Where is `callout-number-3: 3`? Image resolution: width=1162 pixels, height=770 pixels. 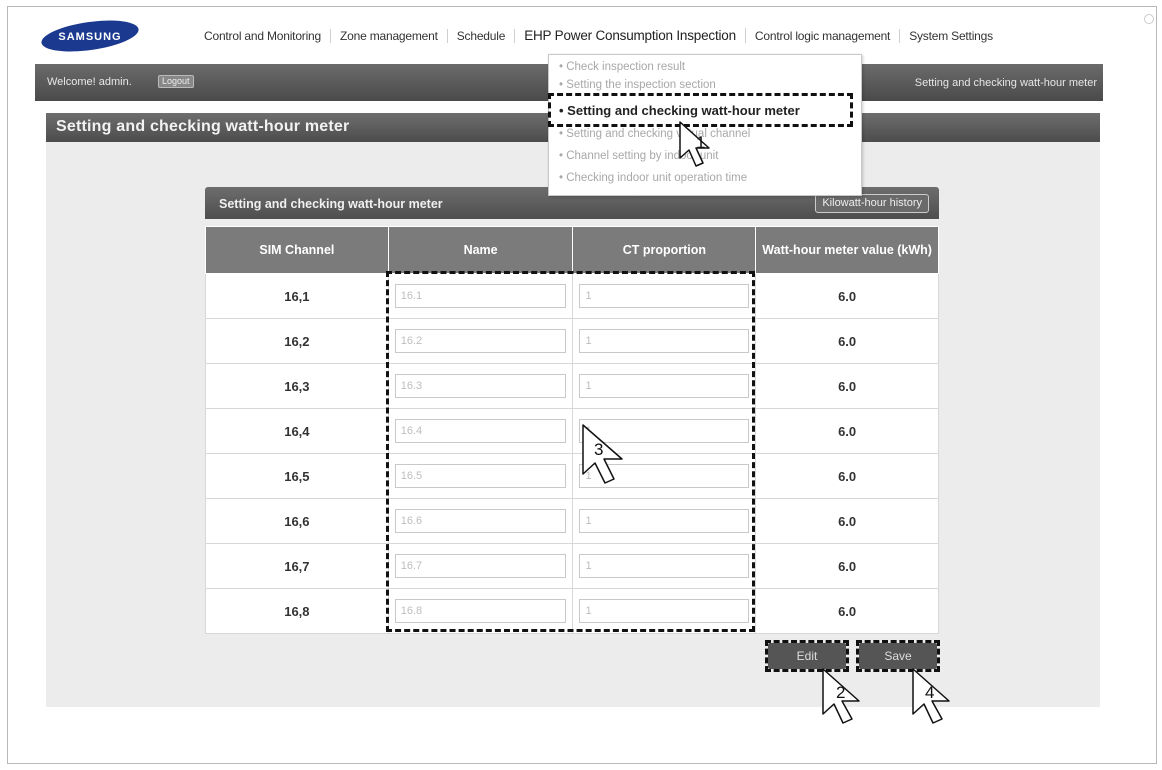 callout-number-3: 3 is located at coordinates (599, 449).